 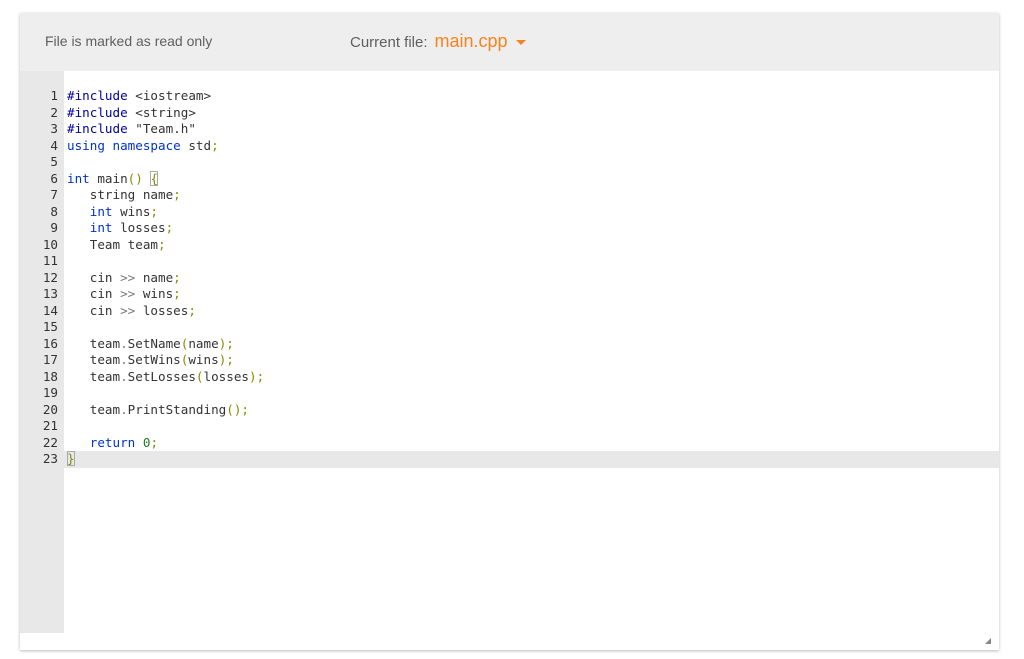 I want to click on code-text: #include <string>, so click(x=131, y=113).